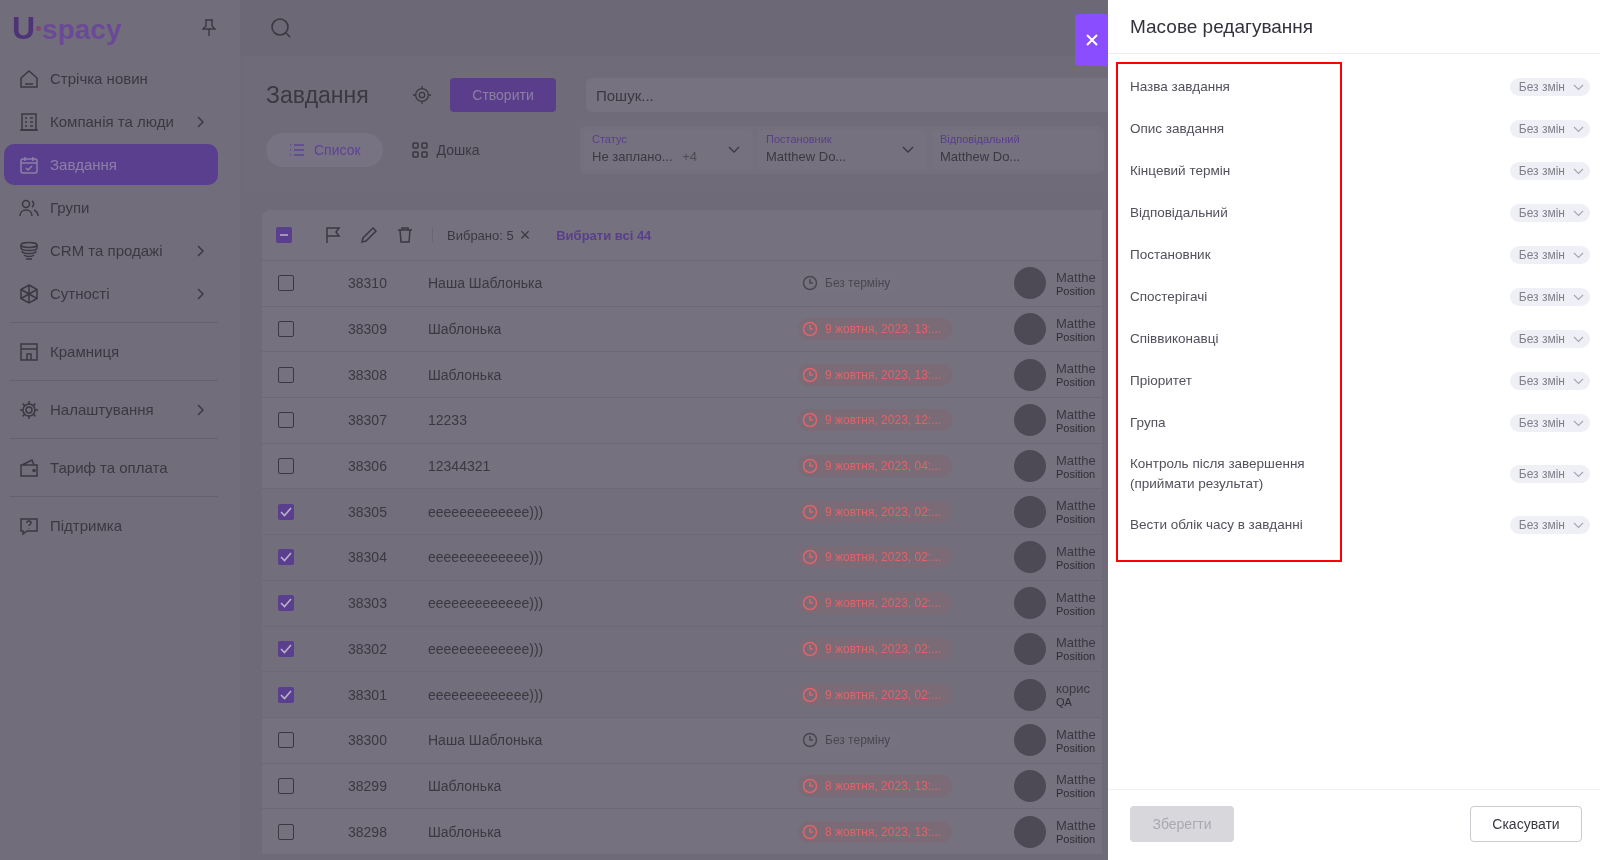  Describe the element at coordinates (29, 78) in the screenshot. I see `home-icon` at that location.